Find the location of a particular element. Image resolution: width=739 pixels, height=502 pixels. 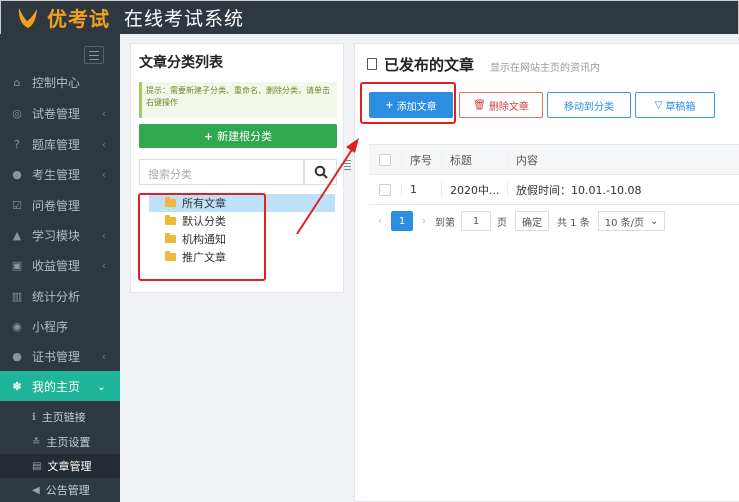

annotation-arrow is located at coordinates (327, 186).